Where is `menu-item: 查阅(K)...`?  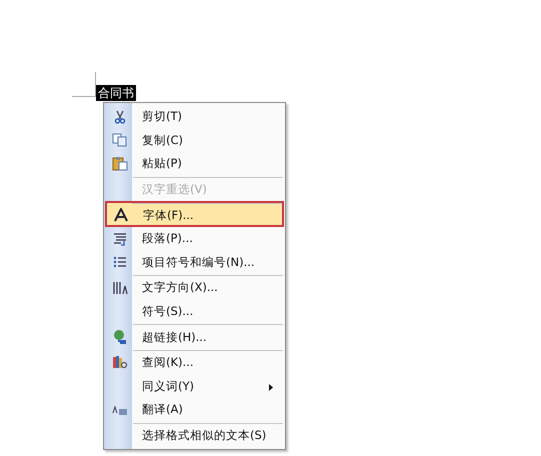 menu-item: 查阅(K)... is located at coordinates (194, 361).